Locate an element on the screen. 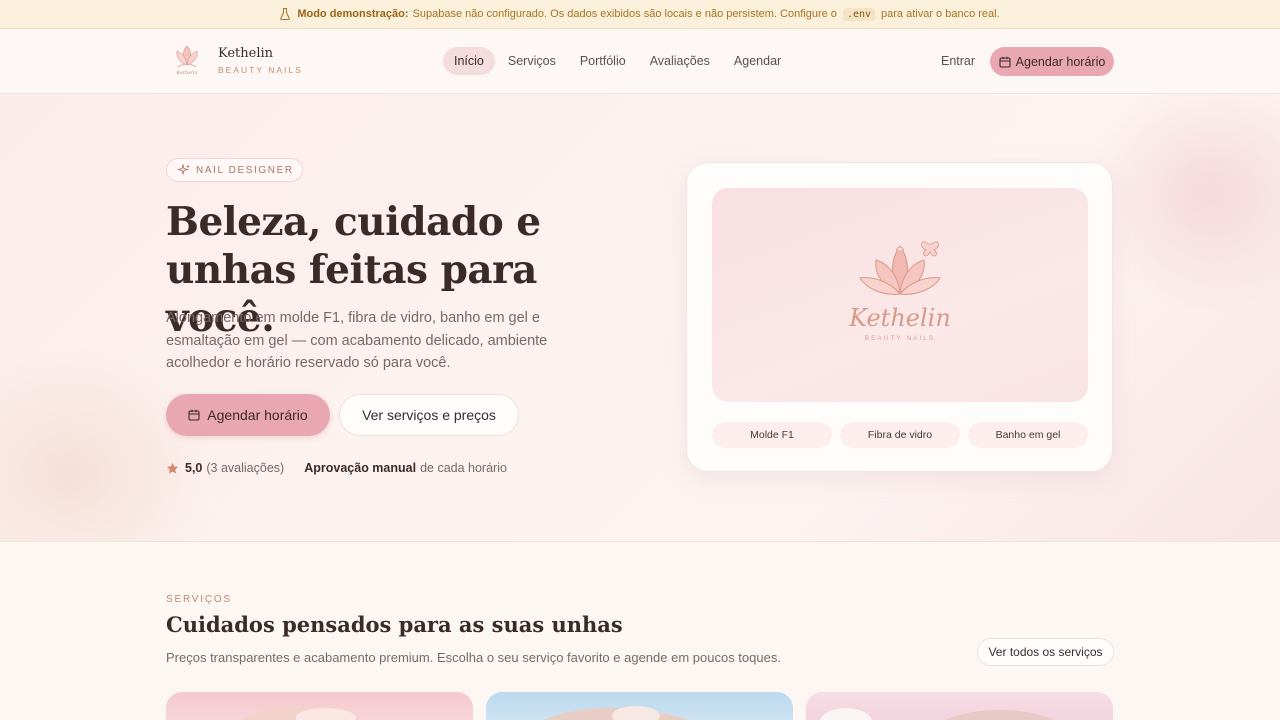 Image resolution: width=1280 pixels, height=720 pixels. brand-name: Kethelin is located at coordinates (246, 53).